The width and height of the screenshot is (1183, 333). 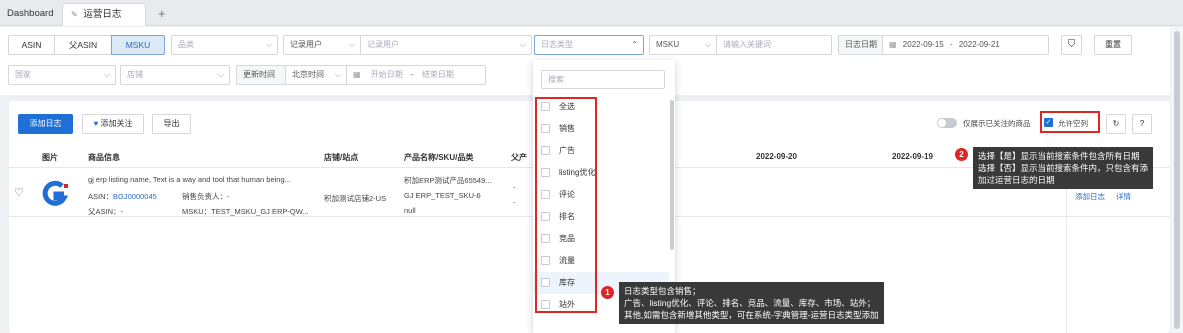 What do you see at coordinates (1066, 251) in the screenshot?
I see `fixed-column-divider` at bounding box center [1066, 251].